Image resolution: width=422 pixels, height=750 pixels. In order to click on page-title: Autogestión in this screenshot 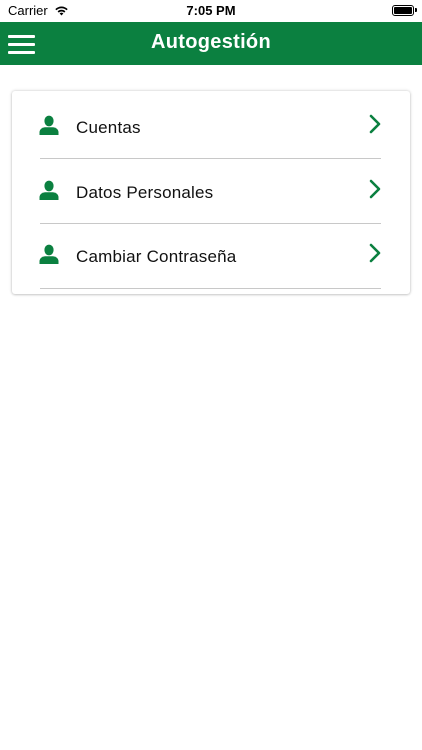, I will do `click(211, 42)`.